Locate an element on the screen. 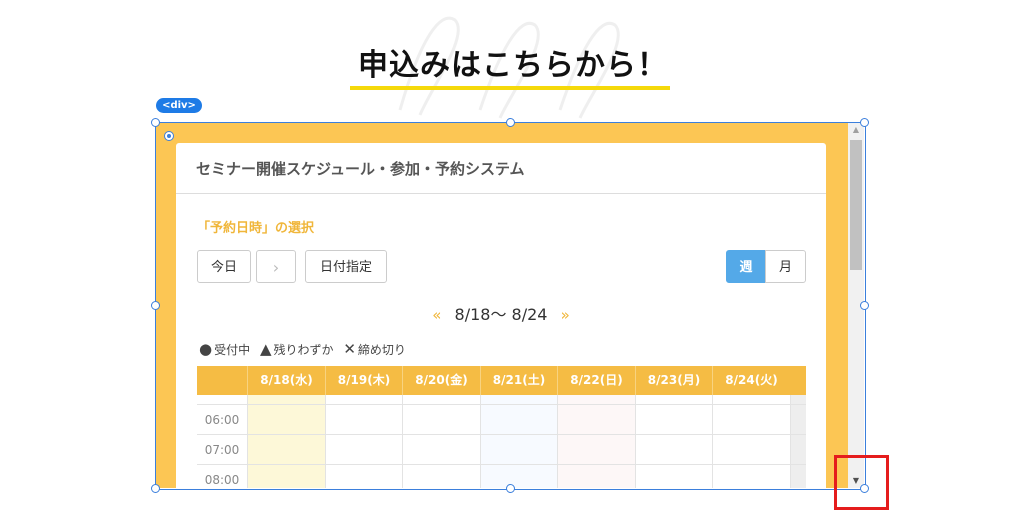  page-heading: 申込みはこちらから！ is located at coordinates (513, 62).